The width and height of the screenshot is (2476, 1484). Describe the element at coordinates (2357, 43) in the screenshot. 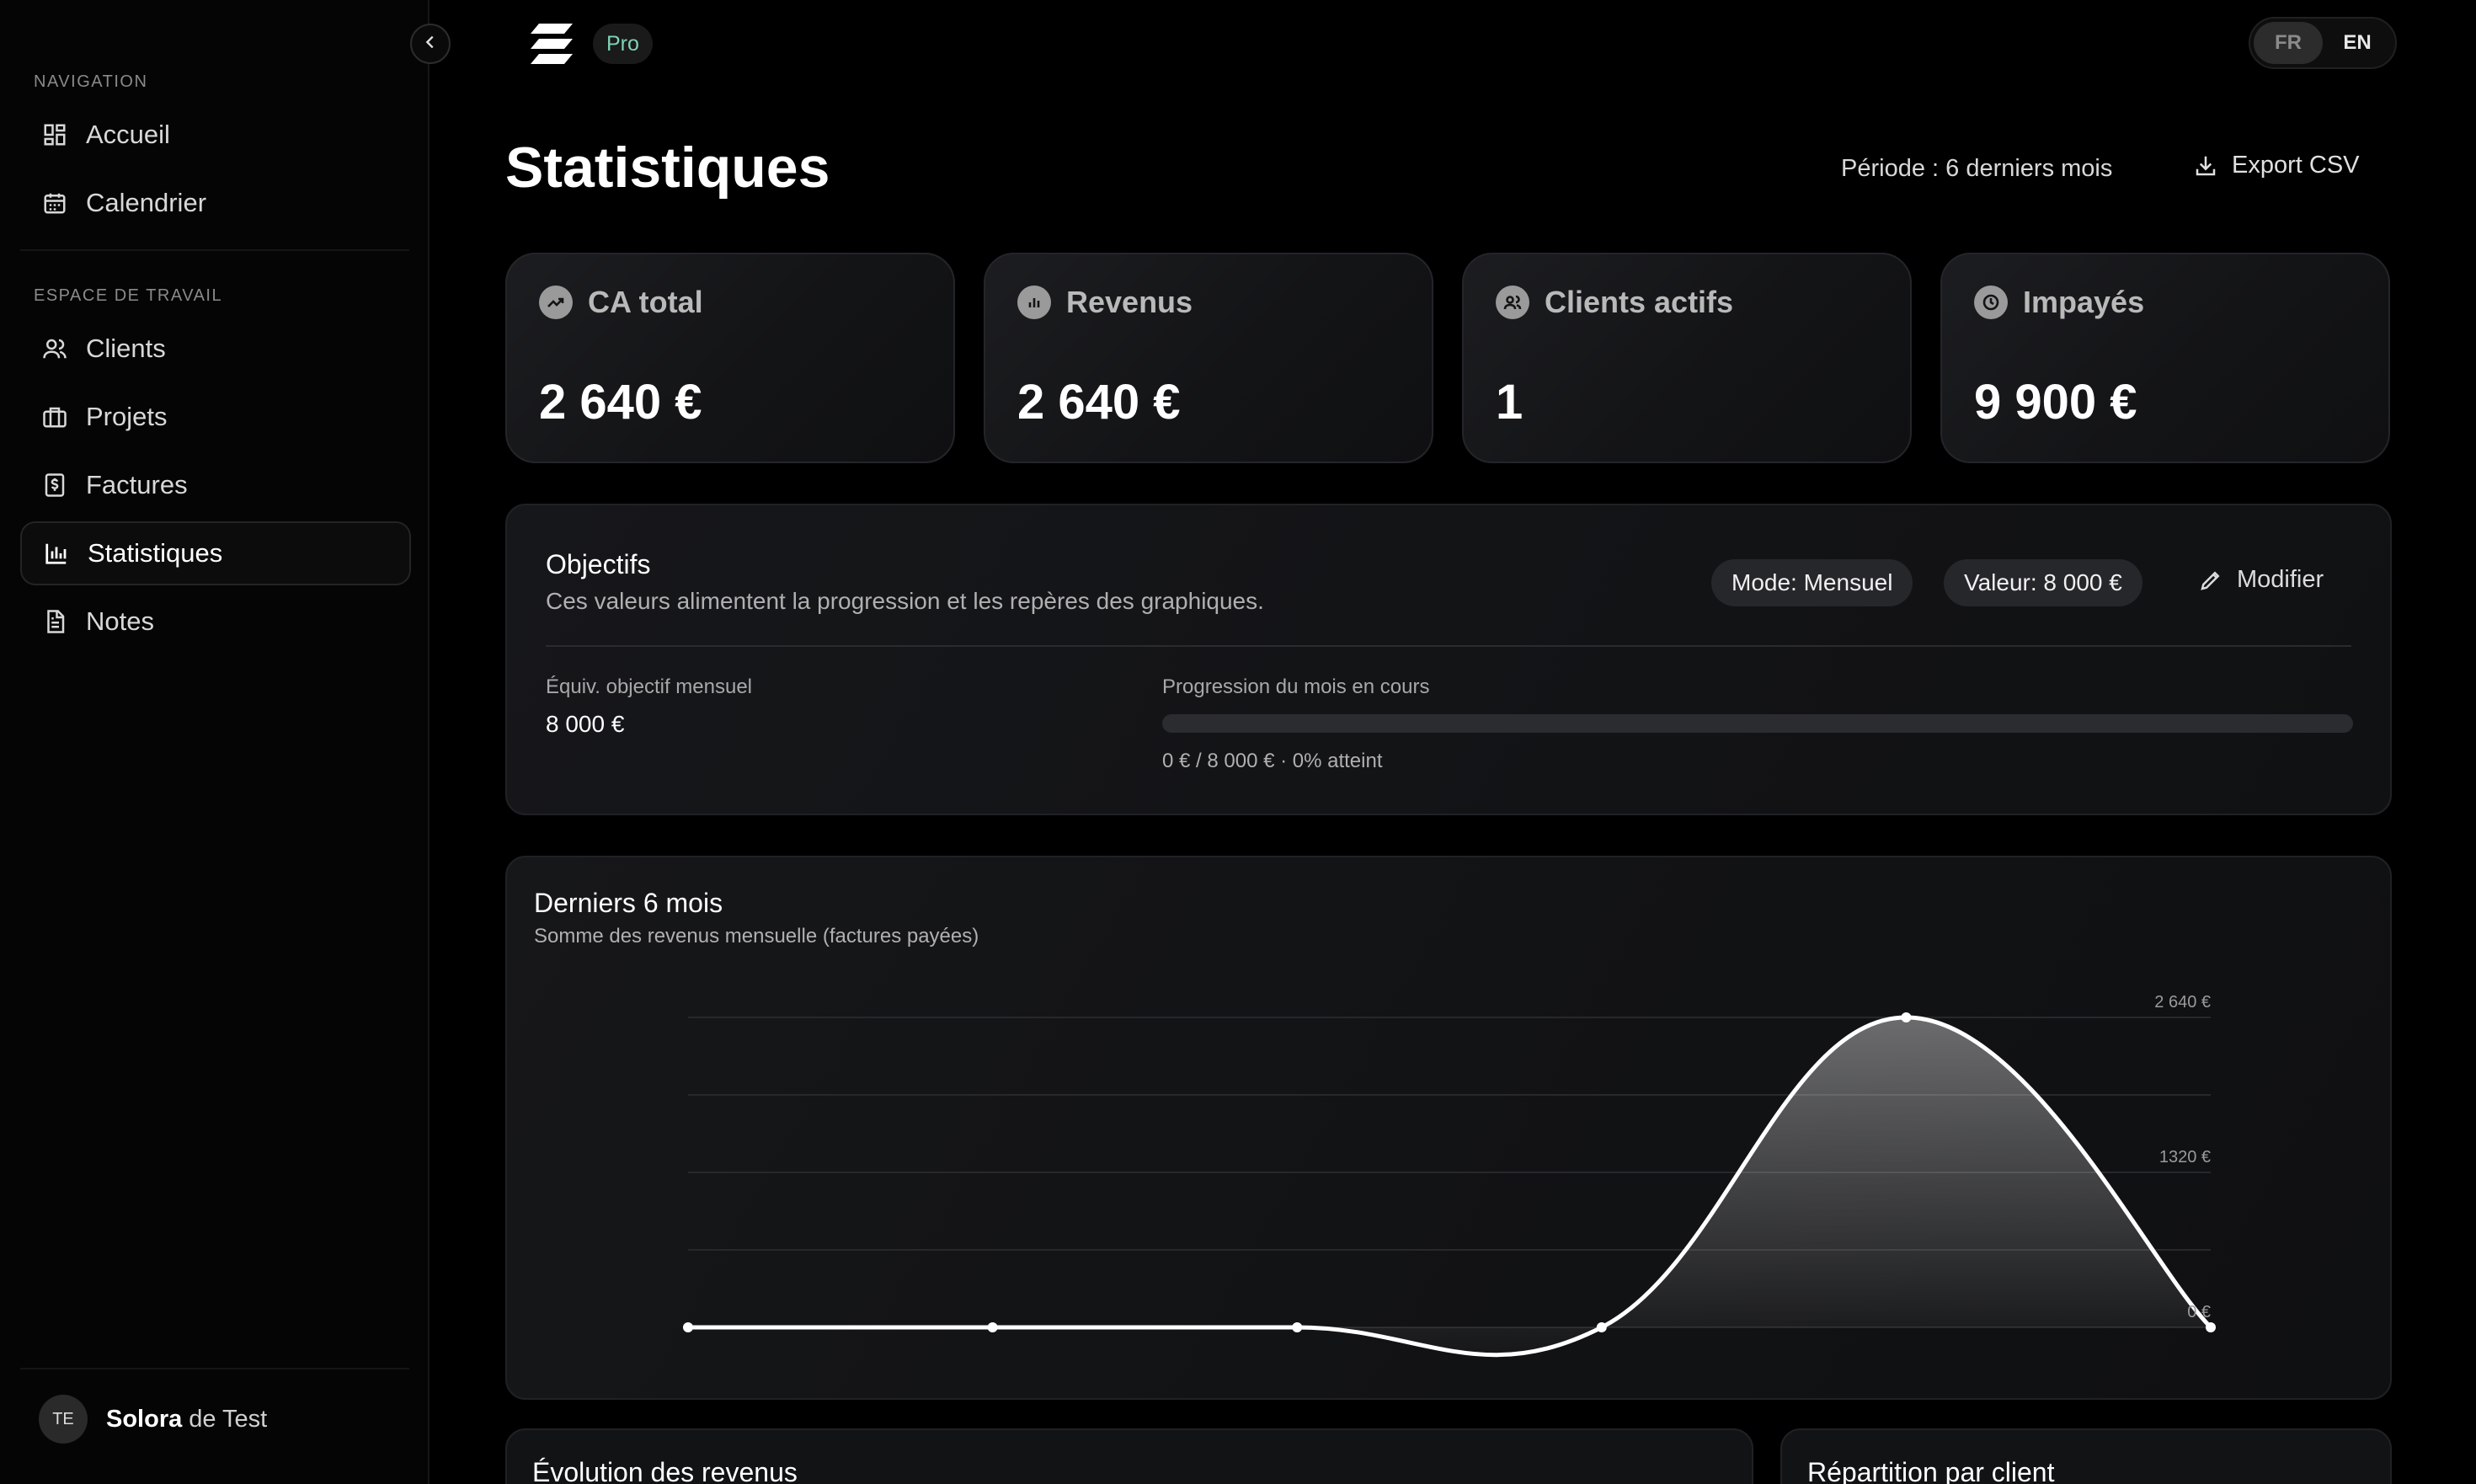

I see `lang-en-button: EN` at that location.